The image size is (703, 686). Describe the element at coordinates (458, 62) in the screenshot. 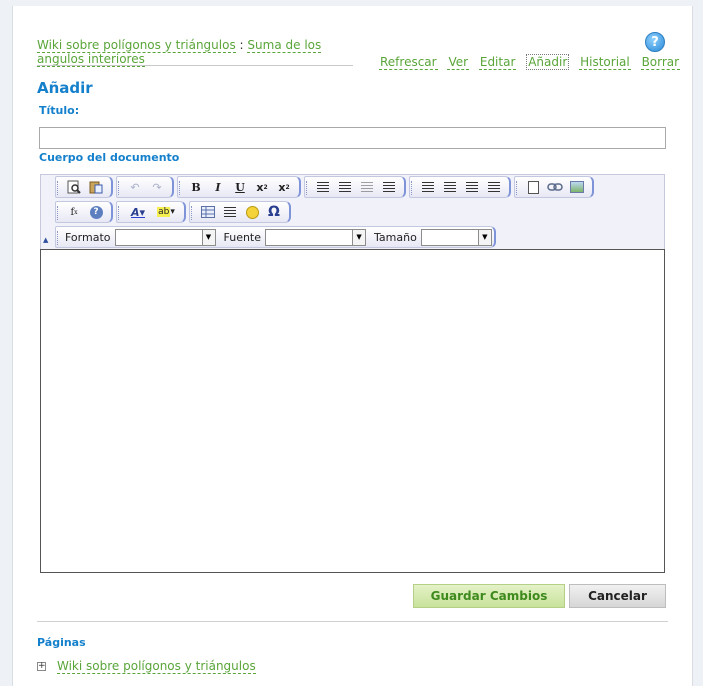

I see `action-ver: Ver` at that location.